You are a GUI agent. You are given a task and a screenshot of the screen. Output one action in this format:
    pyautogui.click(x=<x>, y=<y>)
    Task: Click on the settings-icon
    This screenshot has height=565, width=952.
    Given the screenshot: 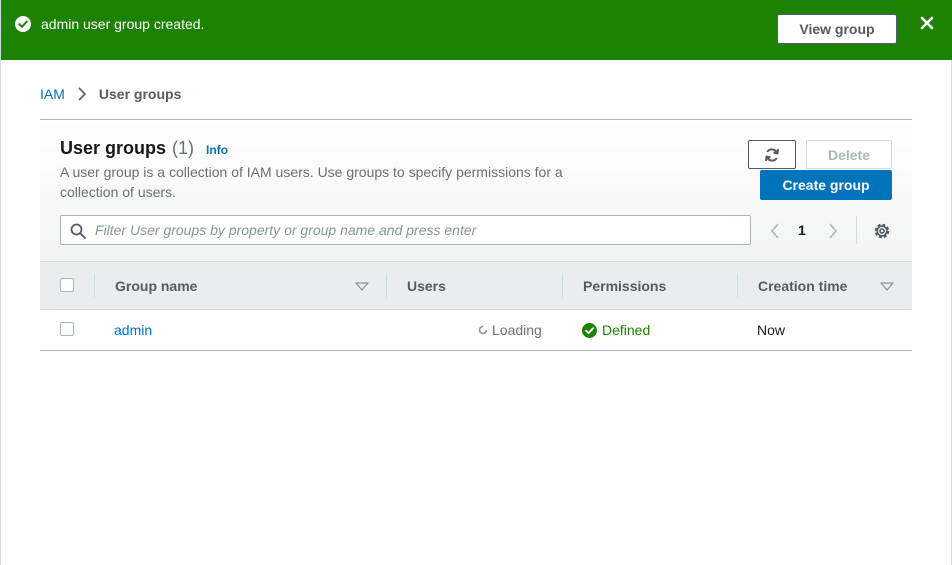 What is the action you would take?
    pyautogui.click(x=882, y=231)
    